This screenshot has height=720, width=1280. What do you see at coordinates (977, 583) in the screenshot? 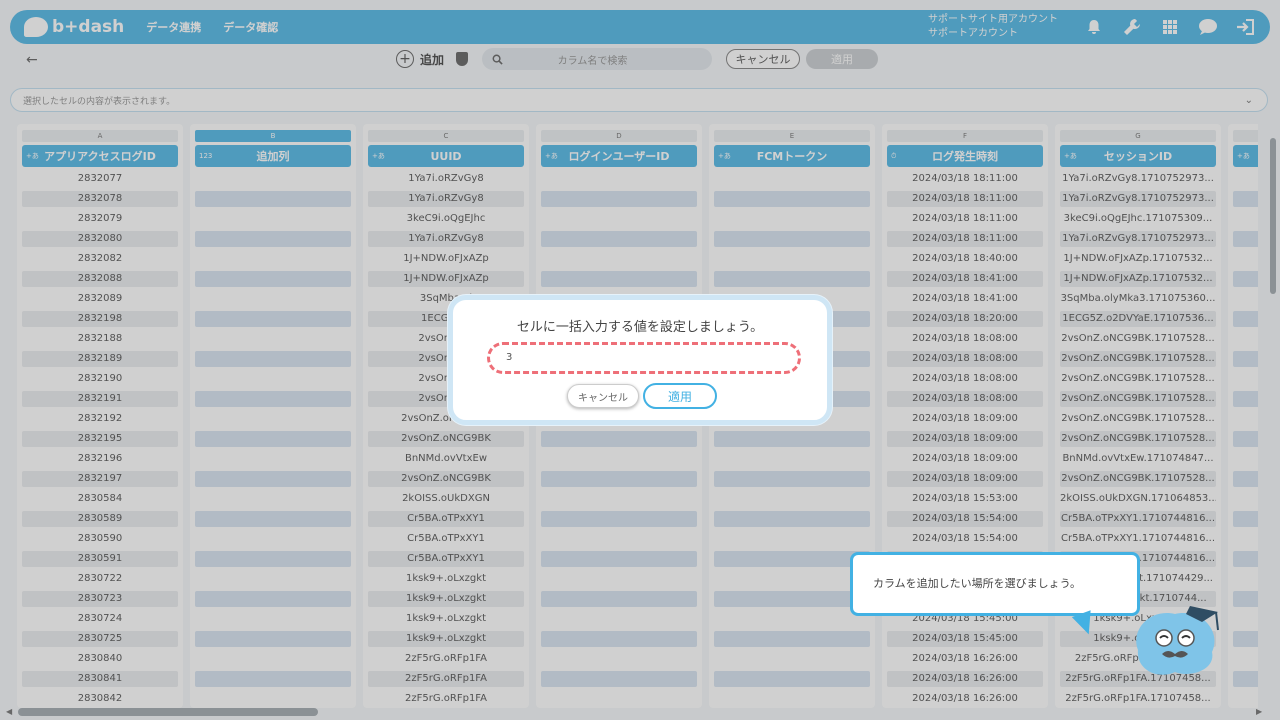
I see `tooltip-text: カラムを追加したい場所を選びましょう。` at bounding box center [977, 583].